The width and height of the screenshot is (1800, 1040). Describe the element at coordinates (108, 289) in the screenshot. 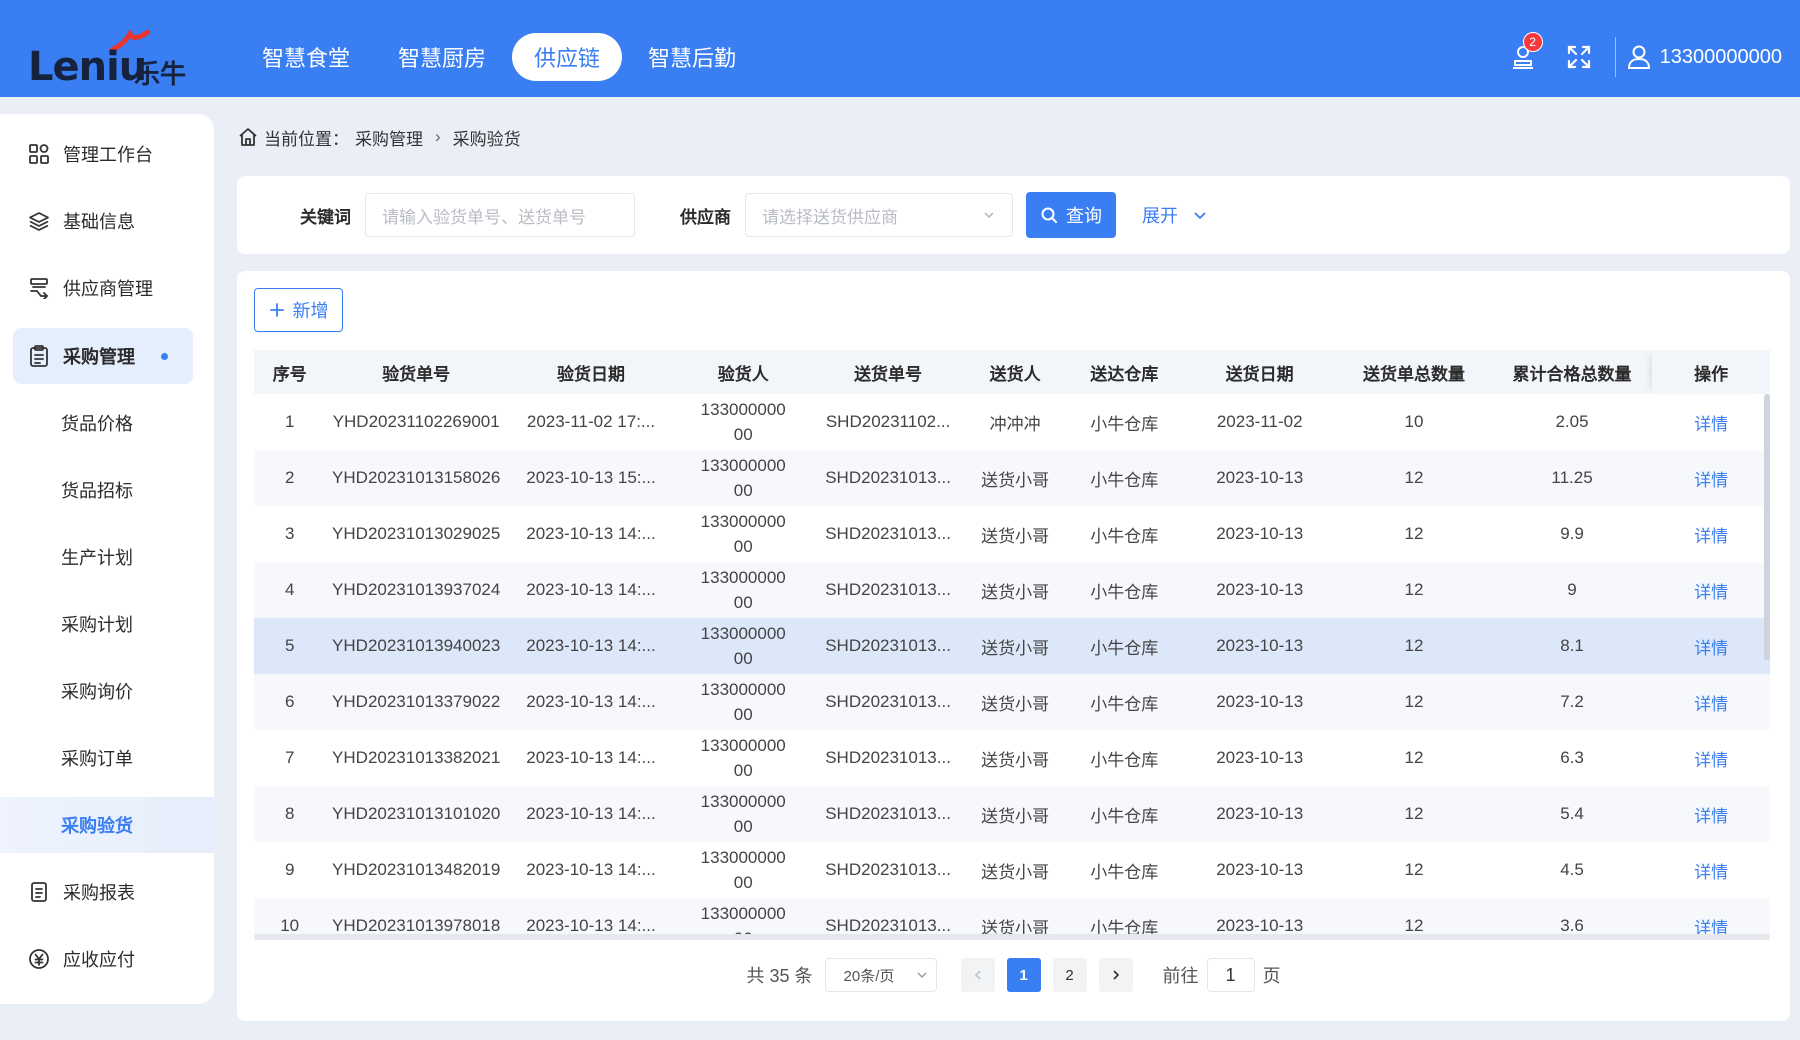

I see `sidebar-item-label: 供应商管理` at that location.